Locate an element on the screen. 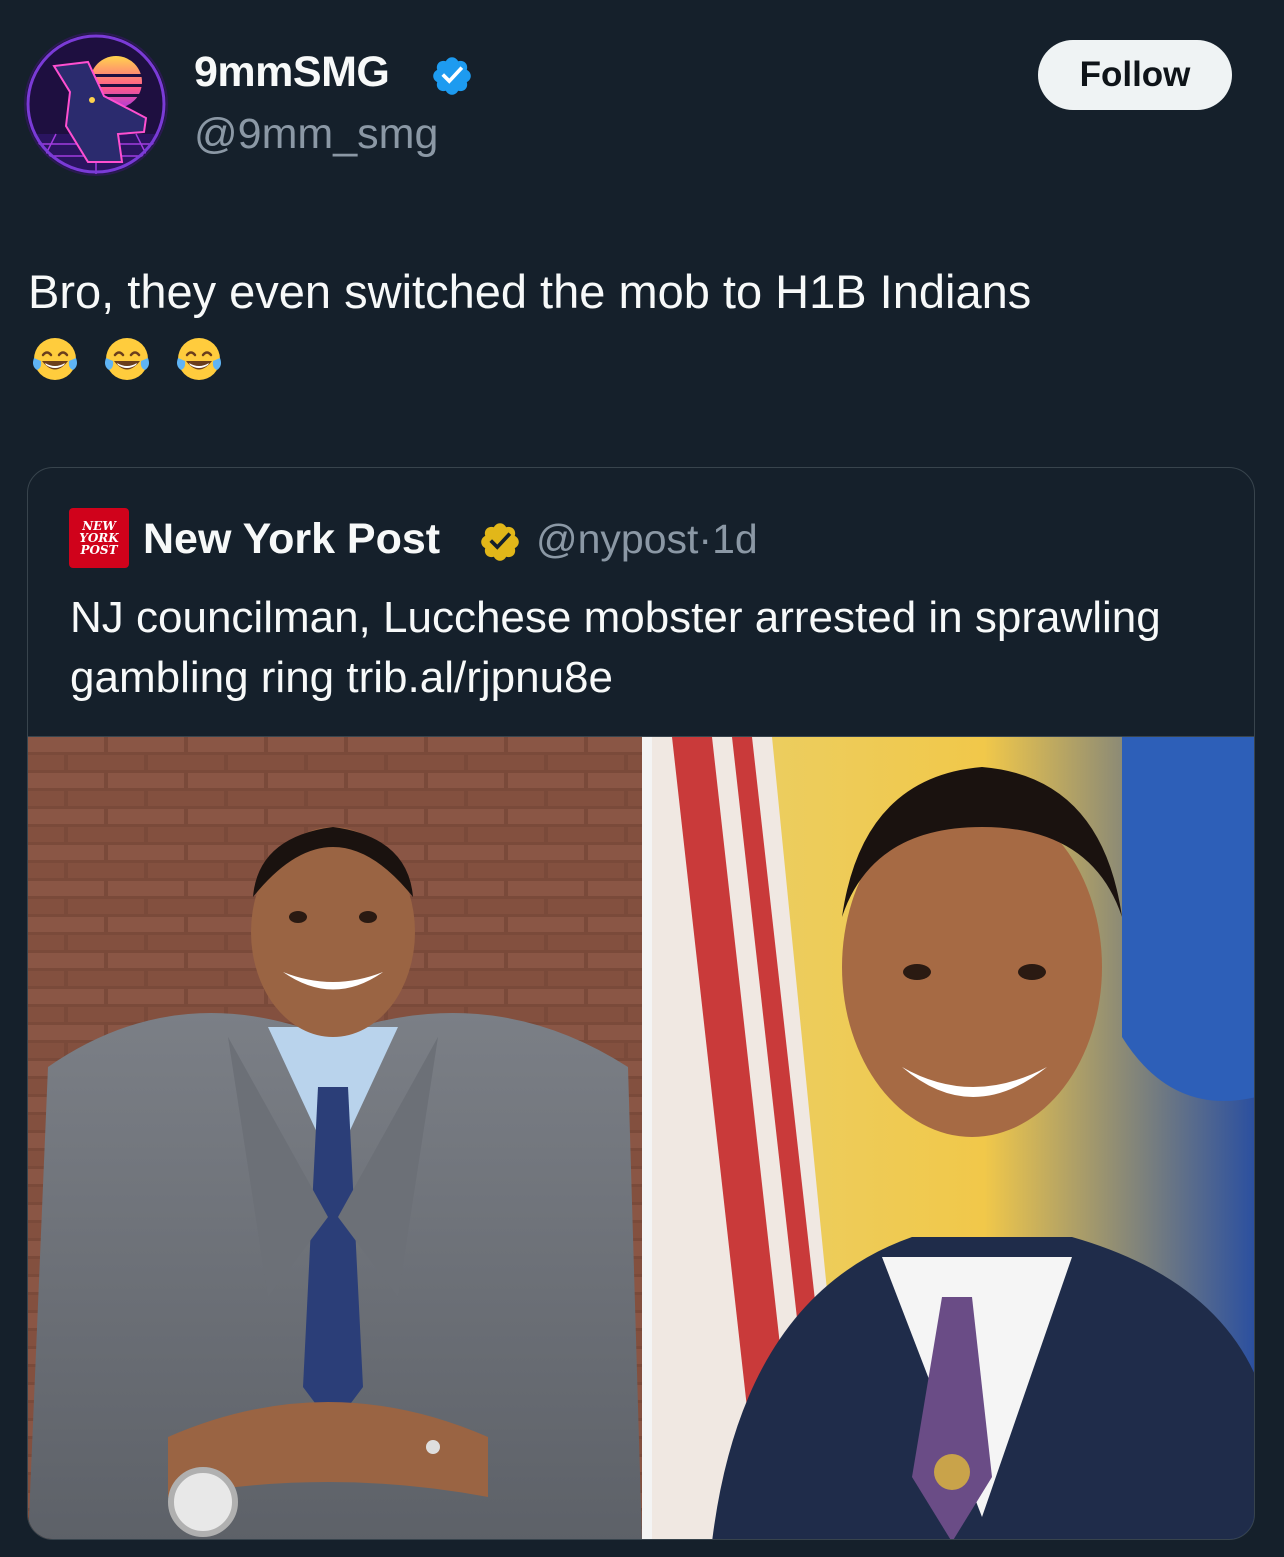  quoted-handle: @nypost is located at coordinates (617, 539).